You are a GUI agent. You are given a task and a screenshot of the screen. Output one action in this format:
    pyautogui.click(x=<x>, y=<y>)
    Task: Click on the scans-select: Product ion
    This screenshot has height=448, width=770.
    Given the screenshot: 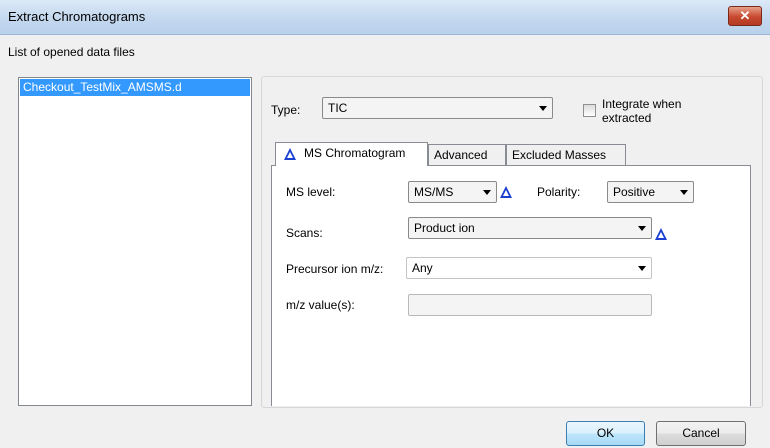 What is the action you would take?
    pyautogui.click(x=530, y=228)
    